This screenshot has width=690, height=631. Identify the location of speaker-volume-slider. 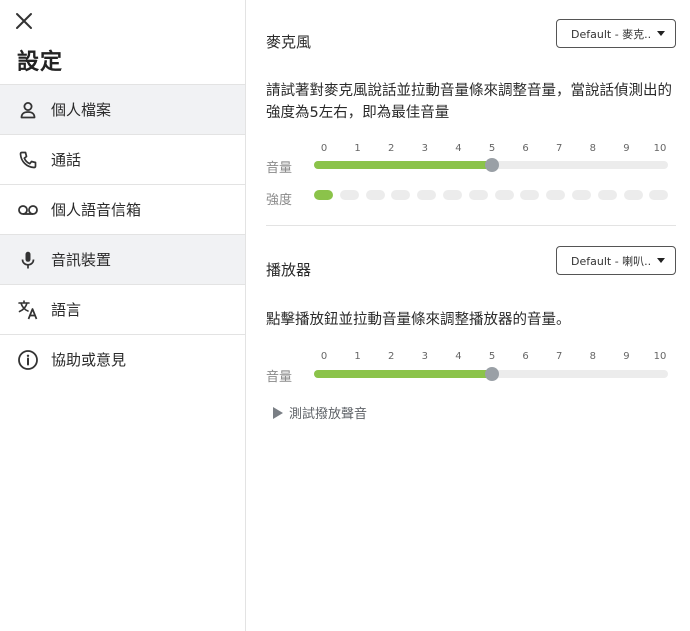
(491, 374).